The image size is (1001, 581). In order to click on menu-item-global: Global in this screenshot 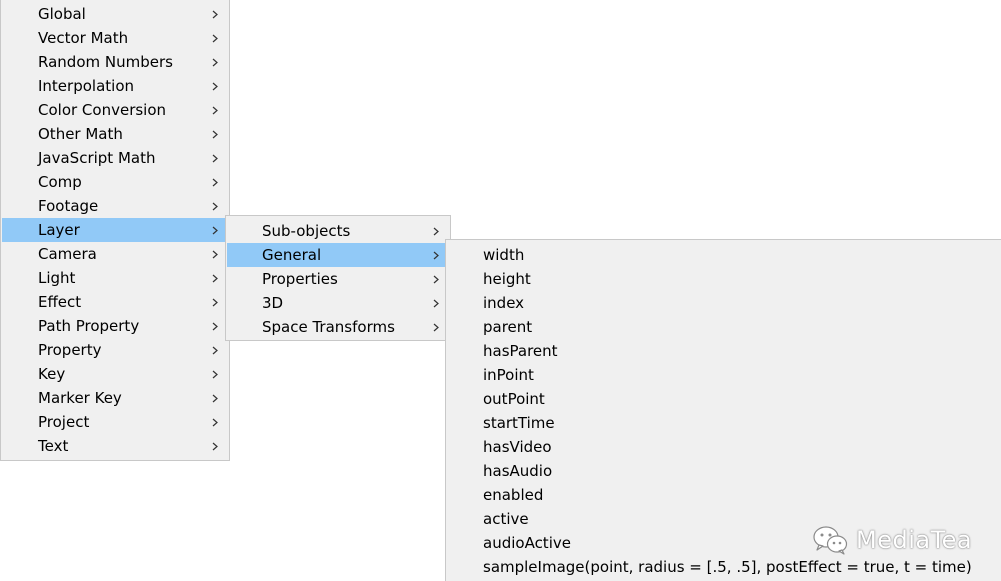, I will do `click(115, 14)`.